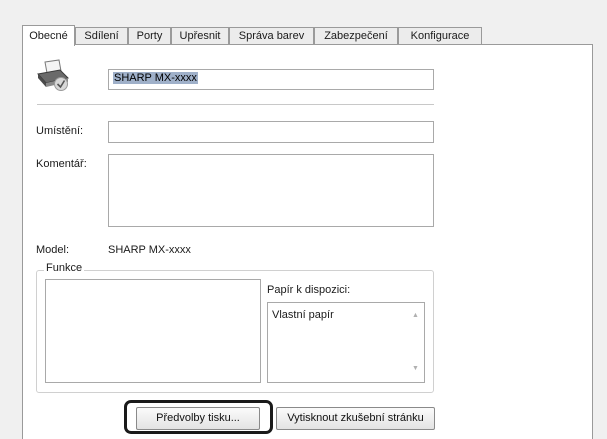 This screenshot has width=607, height=439. What do you see at coordinates (415, 315) in the screenshot?
I see `scroll-up-icon: ▲` at bounding box center [415, 315].